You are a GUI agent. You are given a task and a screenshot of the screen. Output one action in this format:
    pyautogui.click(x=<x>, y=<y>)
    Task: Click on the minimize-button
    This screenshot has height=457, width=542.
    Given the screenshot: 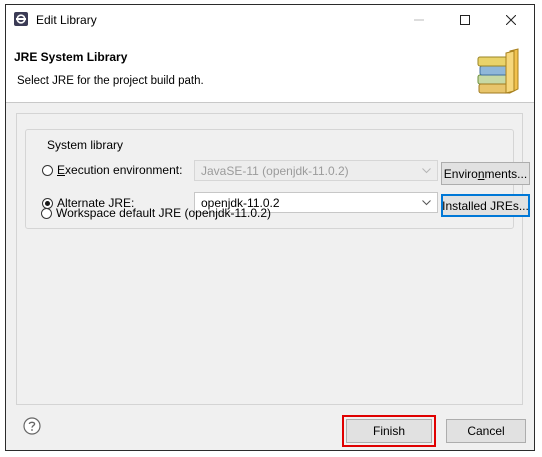 What is the action you would take?
    pyautogui.click(x=419, y=20)
    